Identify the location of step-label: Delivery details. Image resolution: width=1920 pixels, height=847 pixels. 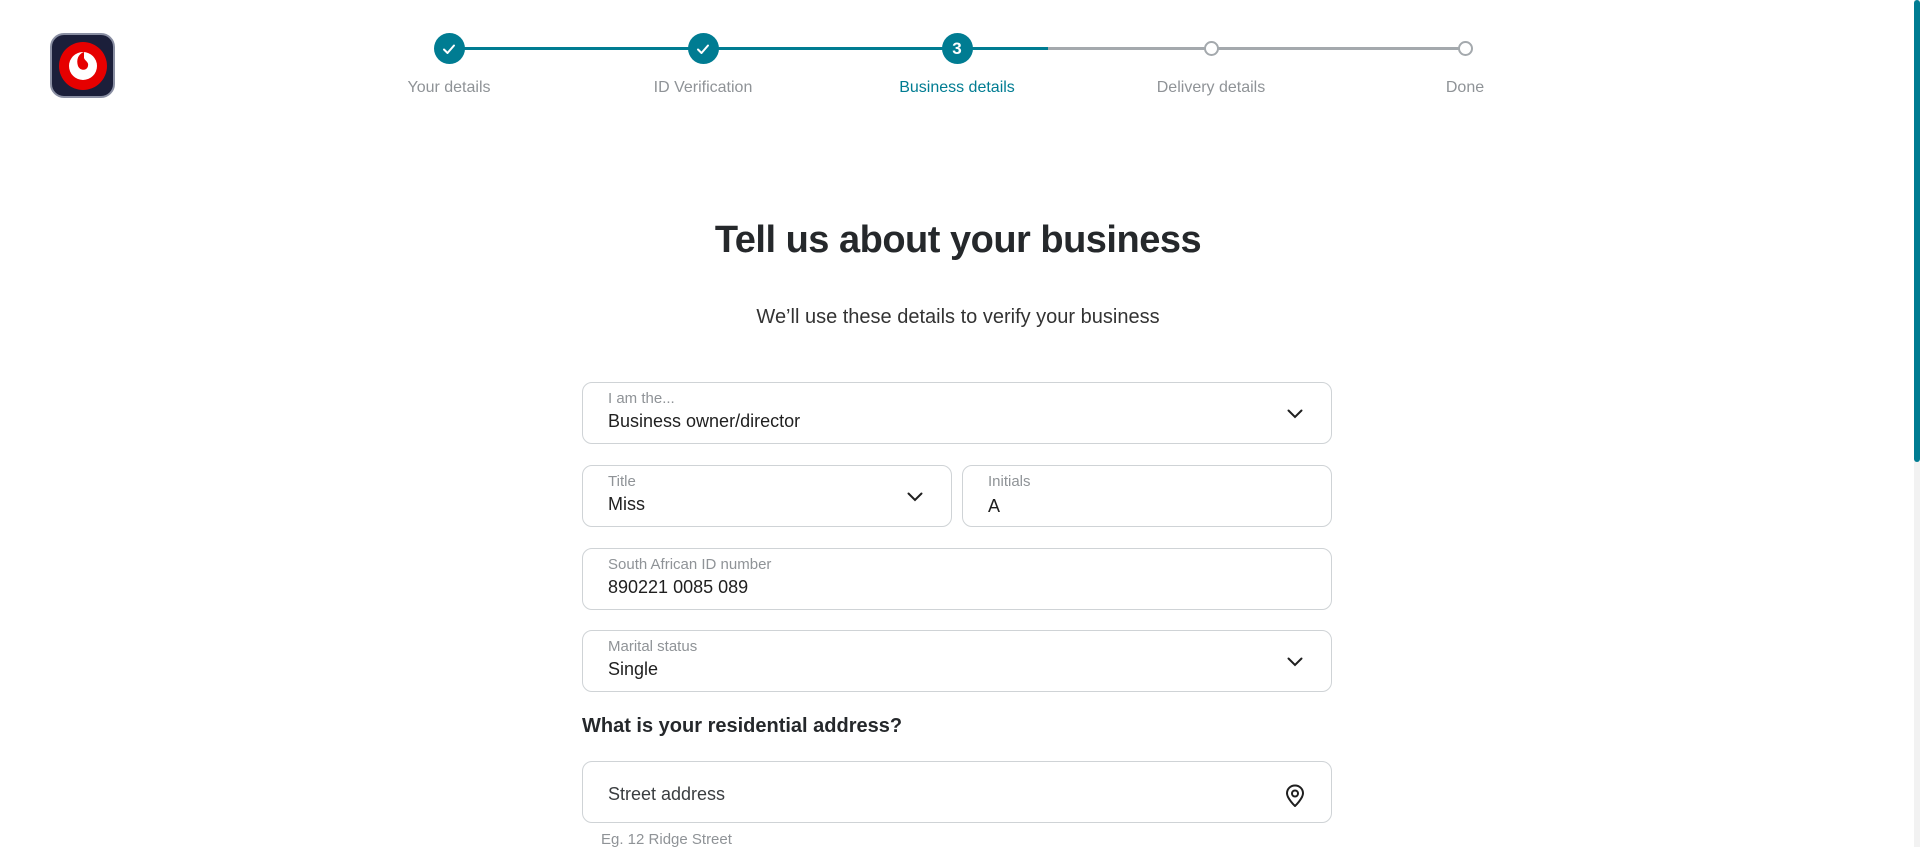
(1211, 87).